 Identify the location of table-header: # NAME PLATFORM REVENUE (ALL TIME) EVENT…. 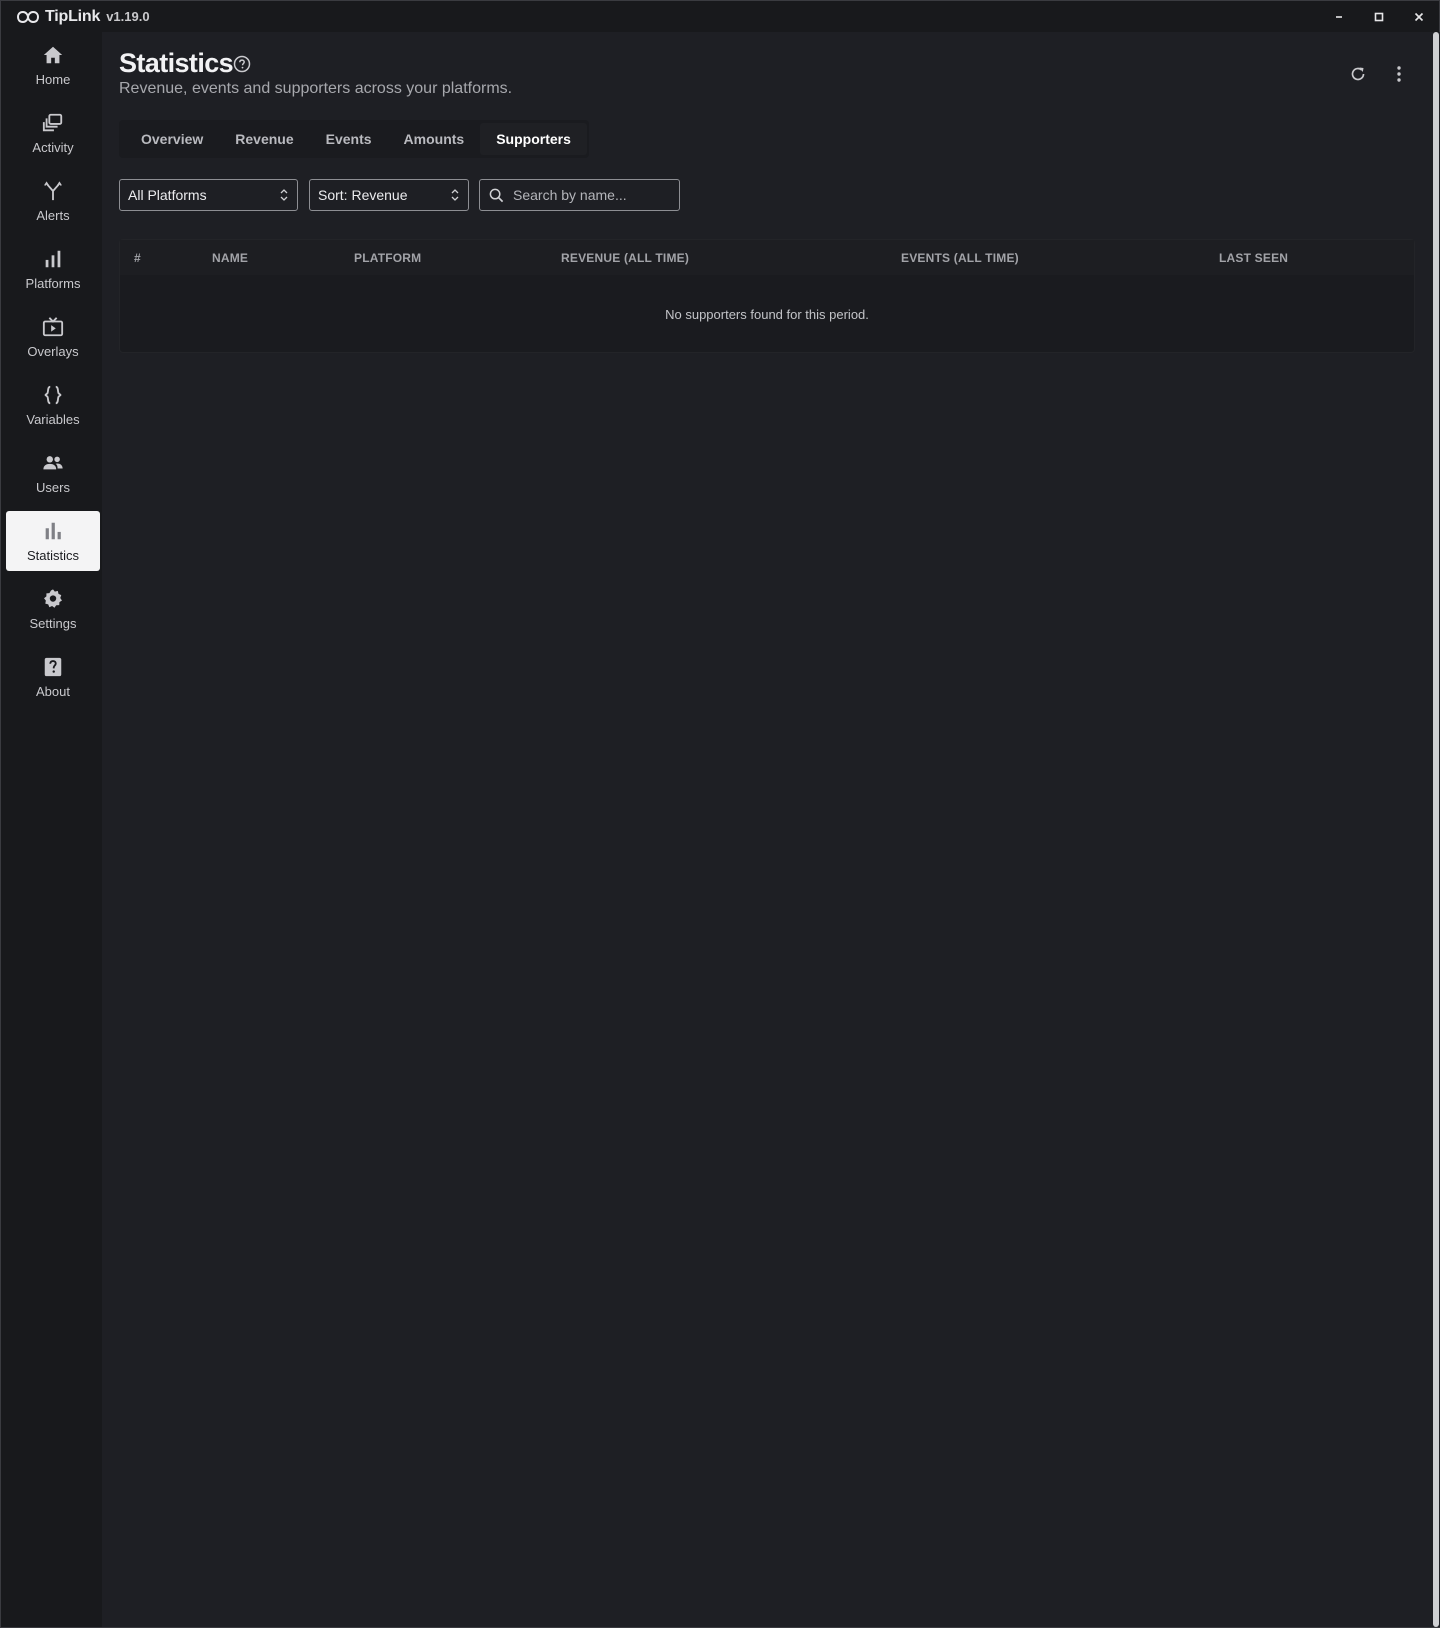
(767, 257).